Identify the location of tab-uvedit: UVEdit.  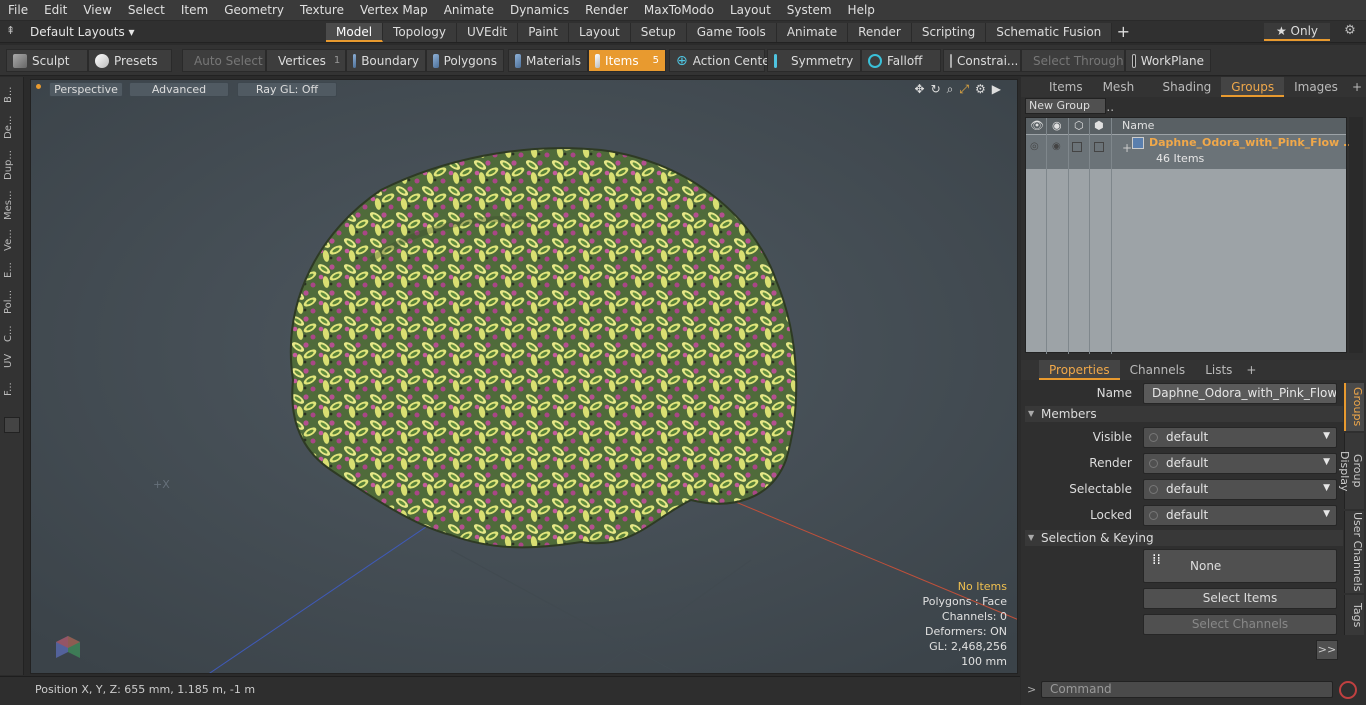
(488, 32).